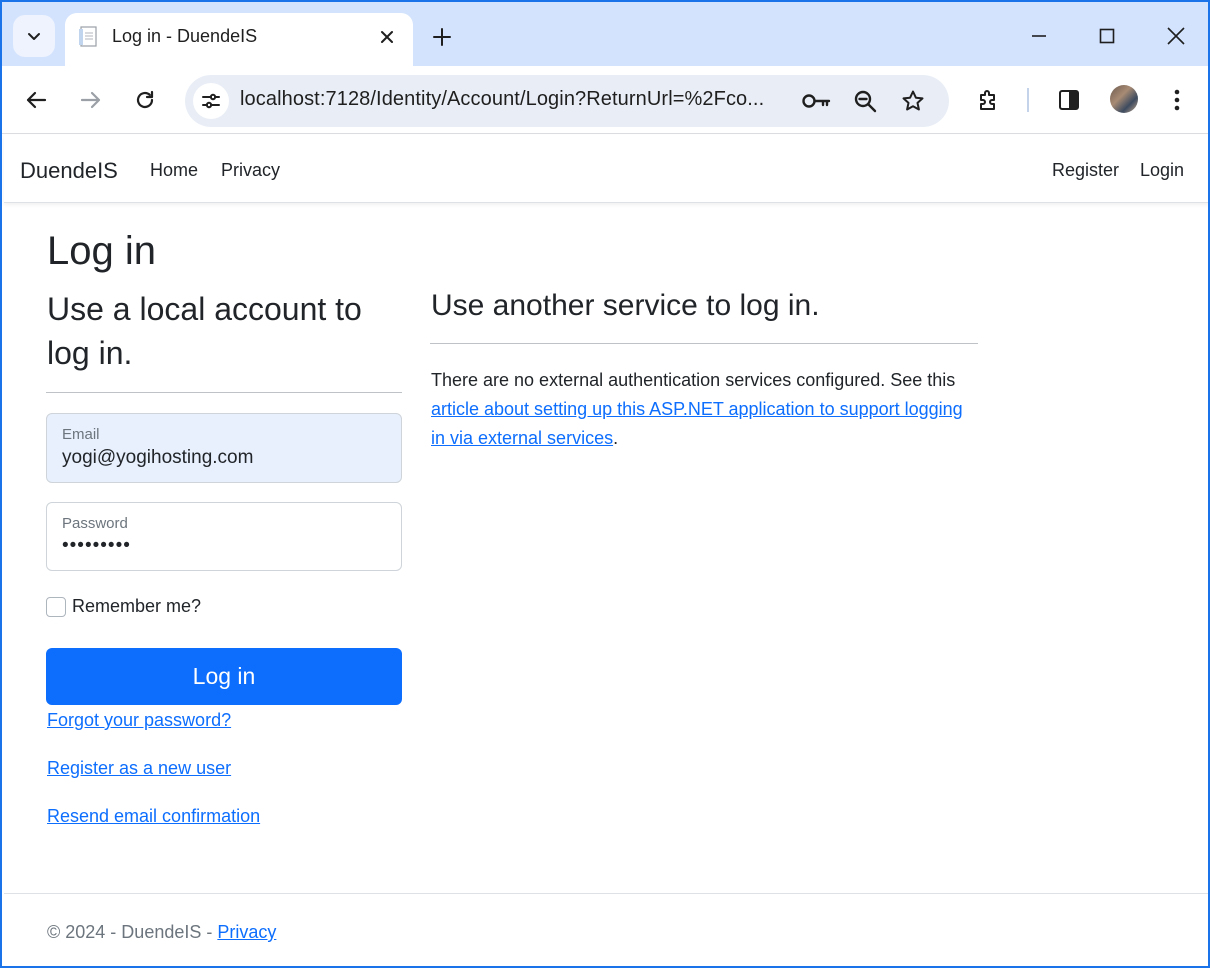 This screenshot has width=1210, height=968. Describe the element at coordinates (69, 171) in the screenshot. I see `navbar-brand: DuendeIS` at that location.